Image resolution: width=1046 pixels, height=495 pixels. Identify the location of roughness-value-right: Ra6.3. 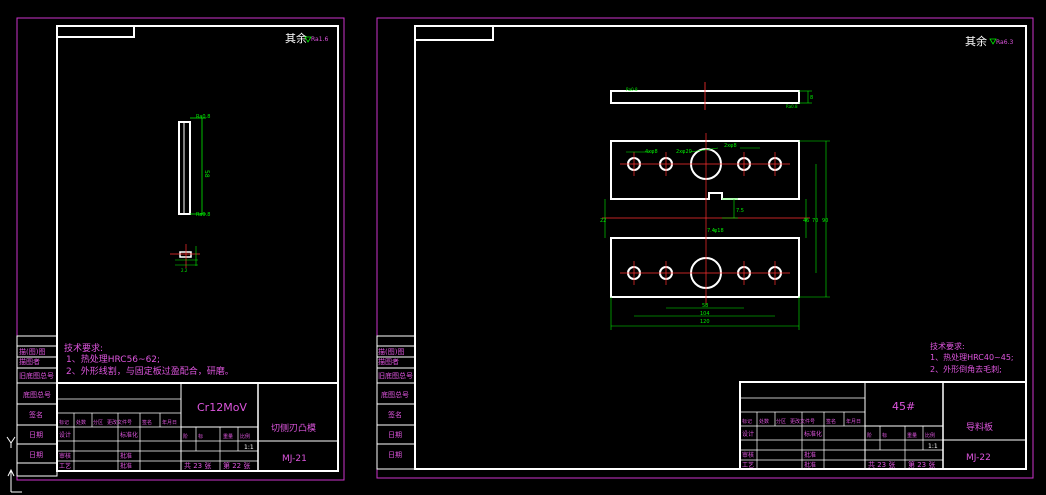
(1004, 42).